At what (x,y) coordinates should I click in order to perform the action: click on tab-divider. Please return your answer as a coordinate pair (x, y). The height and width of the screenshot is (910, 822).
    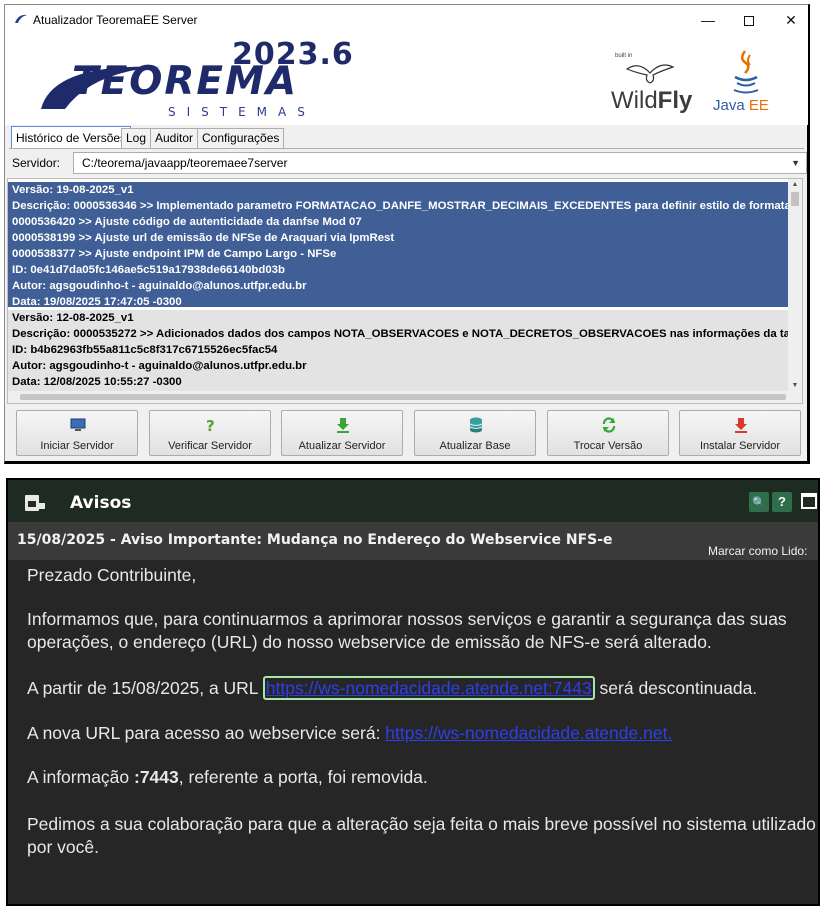
    Looking at the image, I should click on (406, 148).